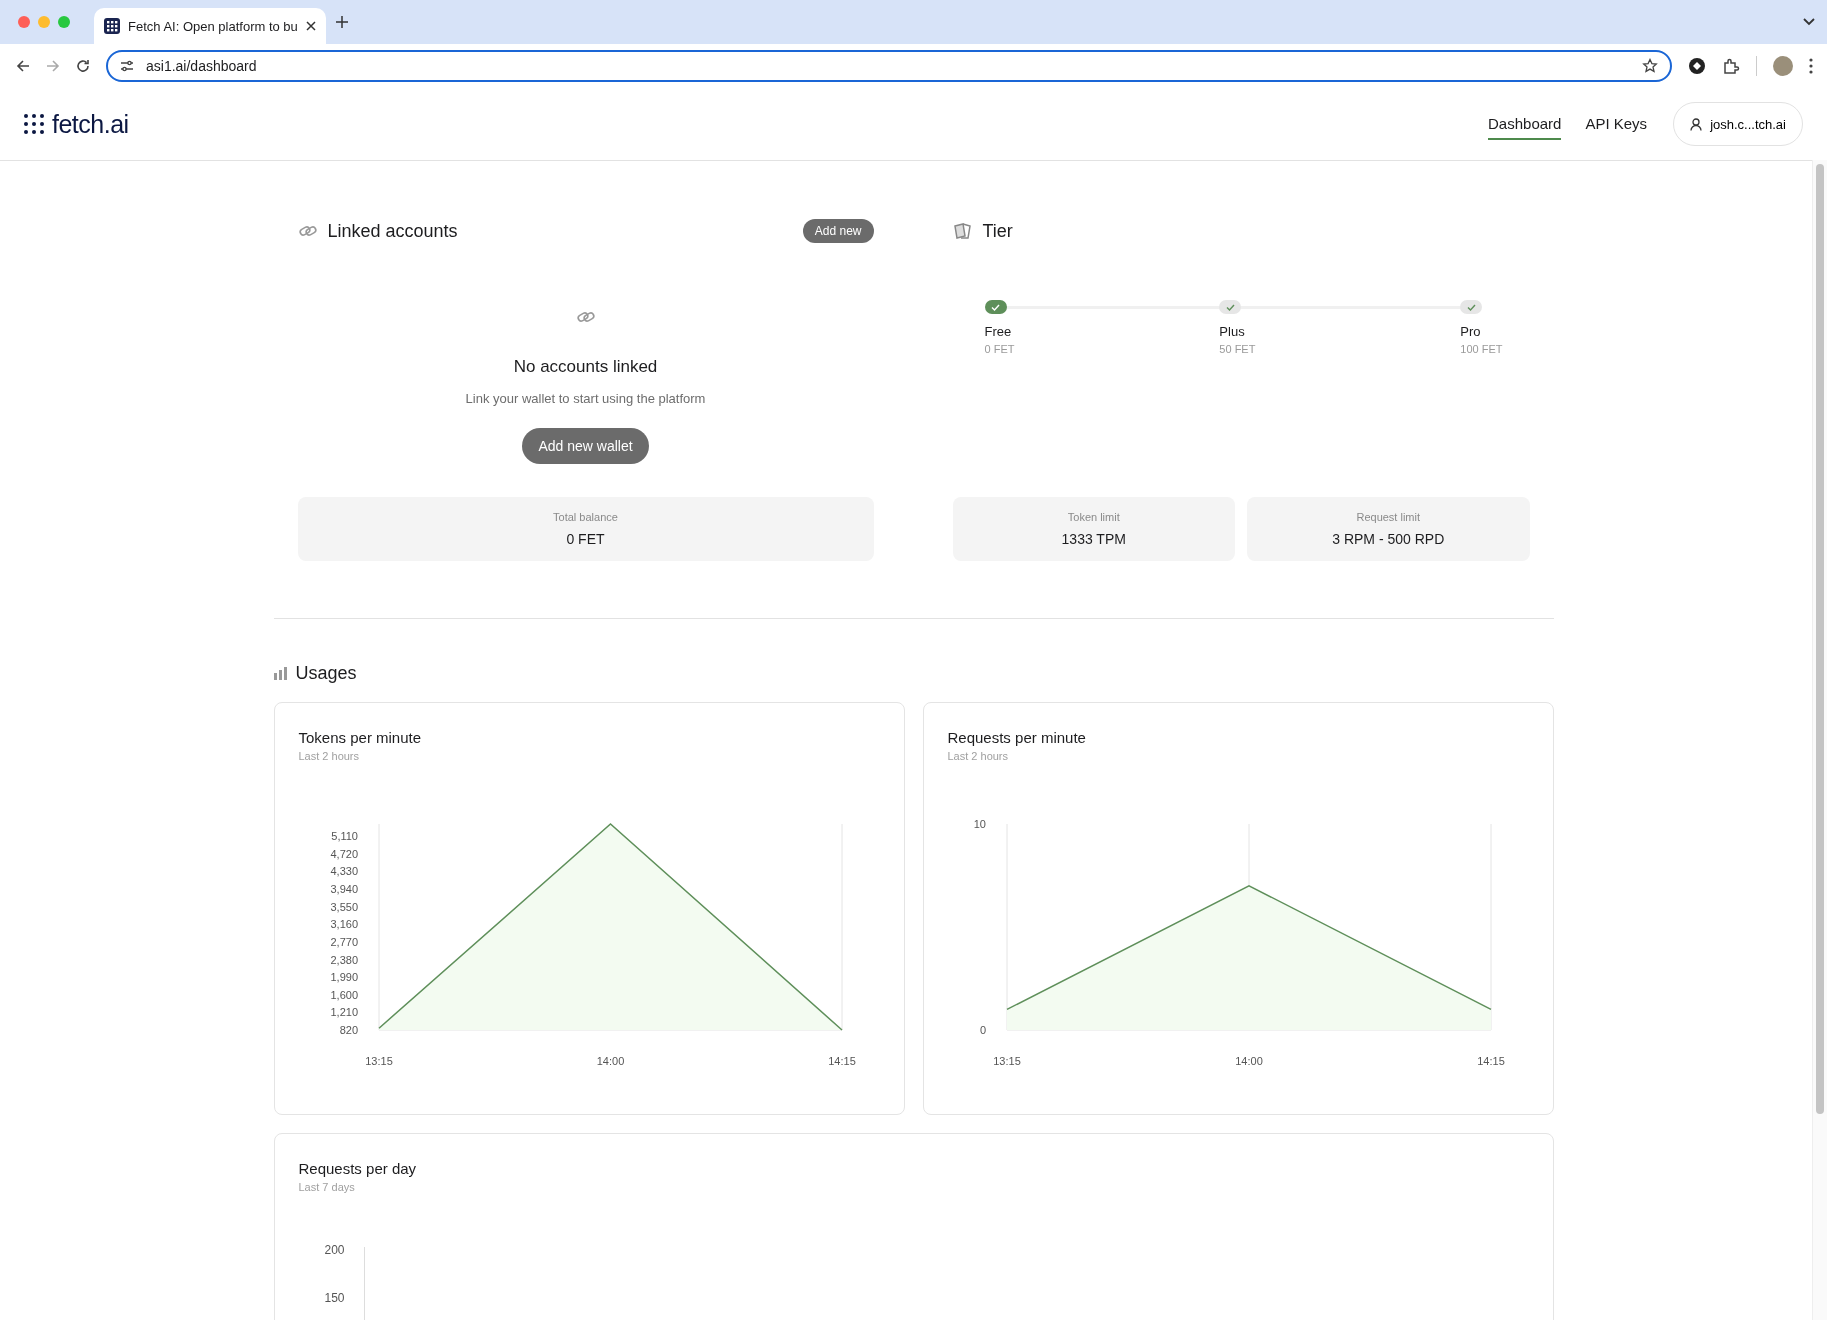 The image size is (1827, 1320). Describe the element at coordinates (343, 941) in the screenshot. I see `axis-label: 2,770` at that location.